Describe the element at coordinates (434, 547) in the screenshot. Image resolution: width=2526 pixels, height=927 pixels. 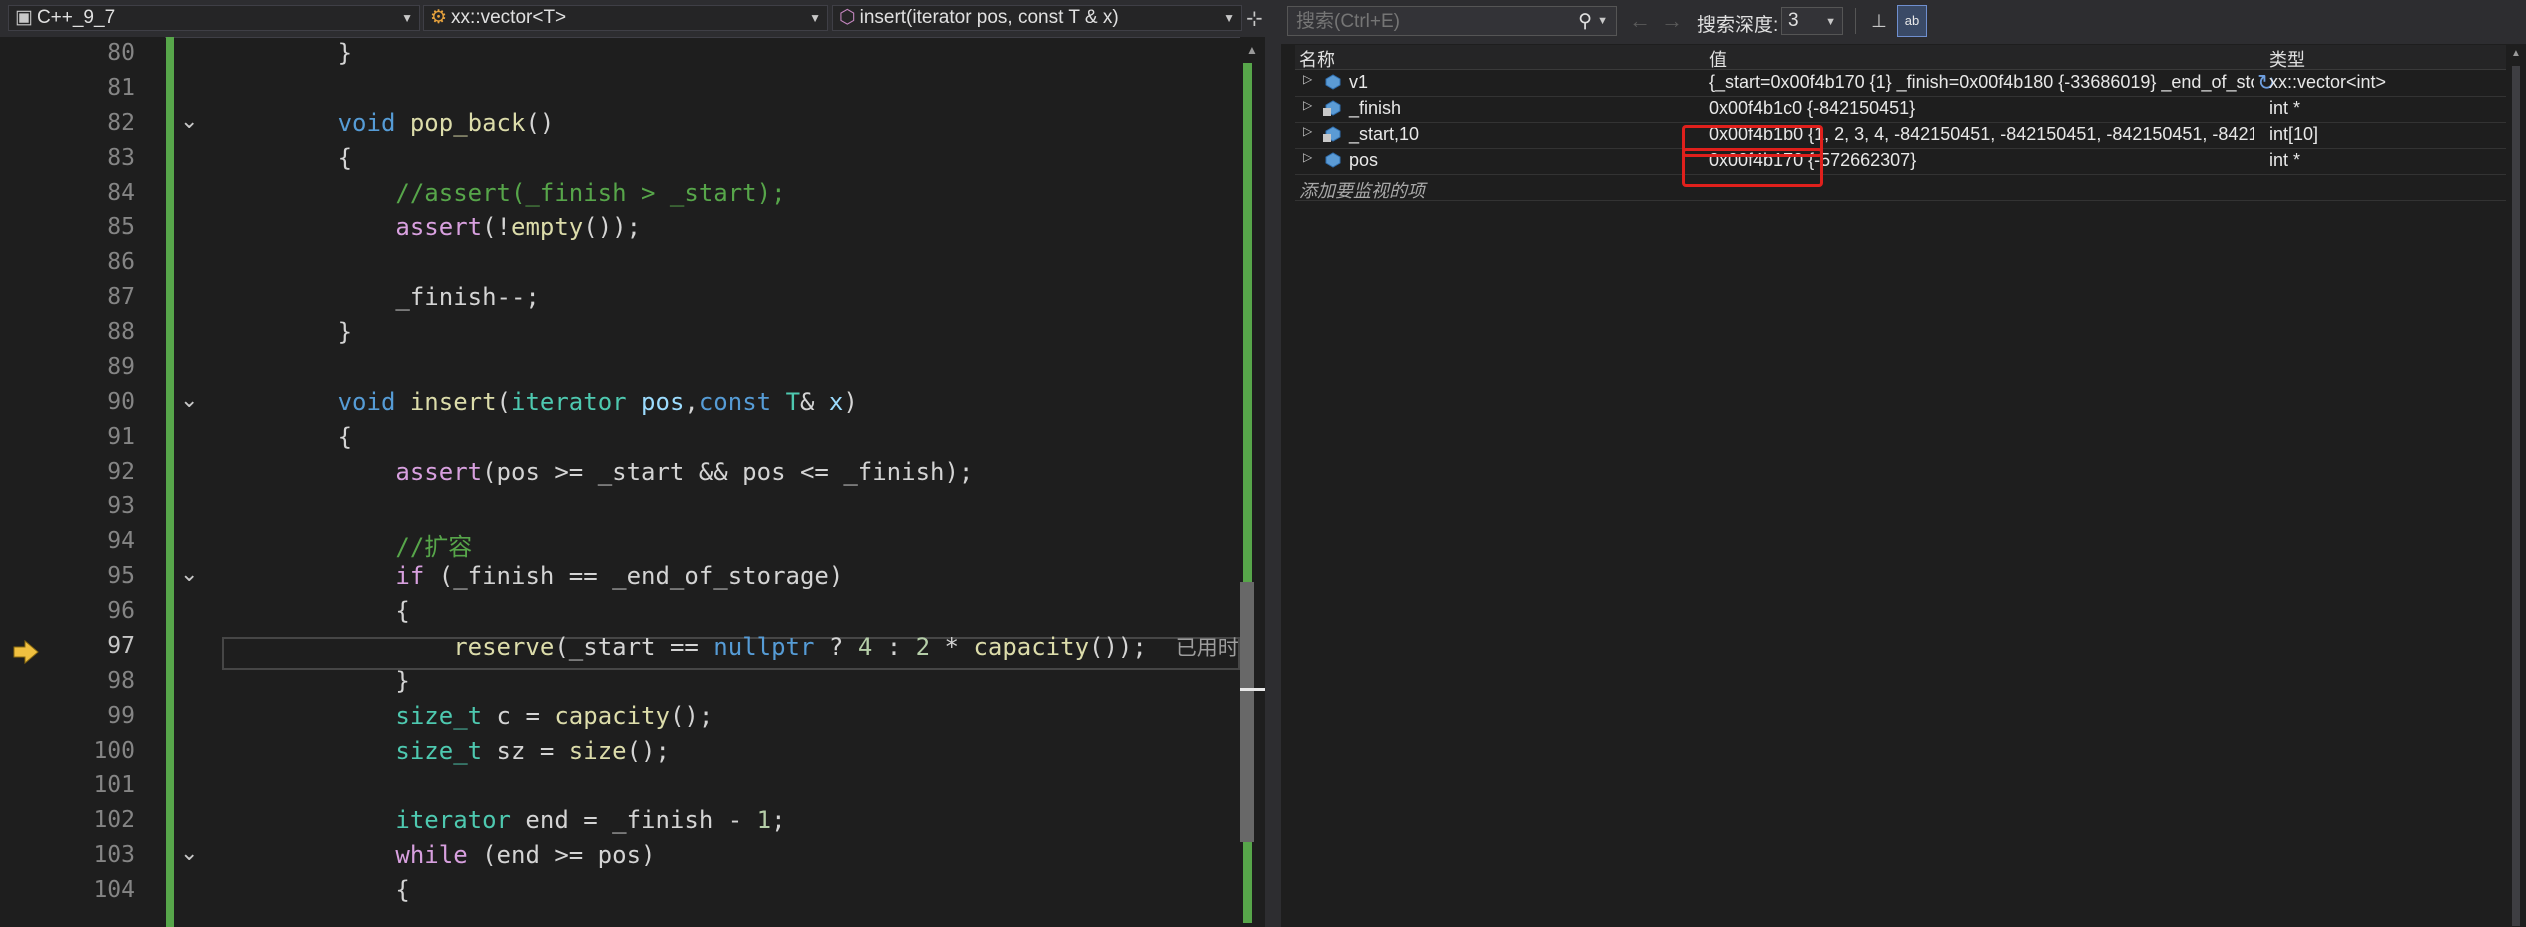
I see `code-line: //扩容` at that location.